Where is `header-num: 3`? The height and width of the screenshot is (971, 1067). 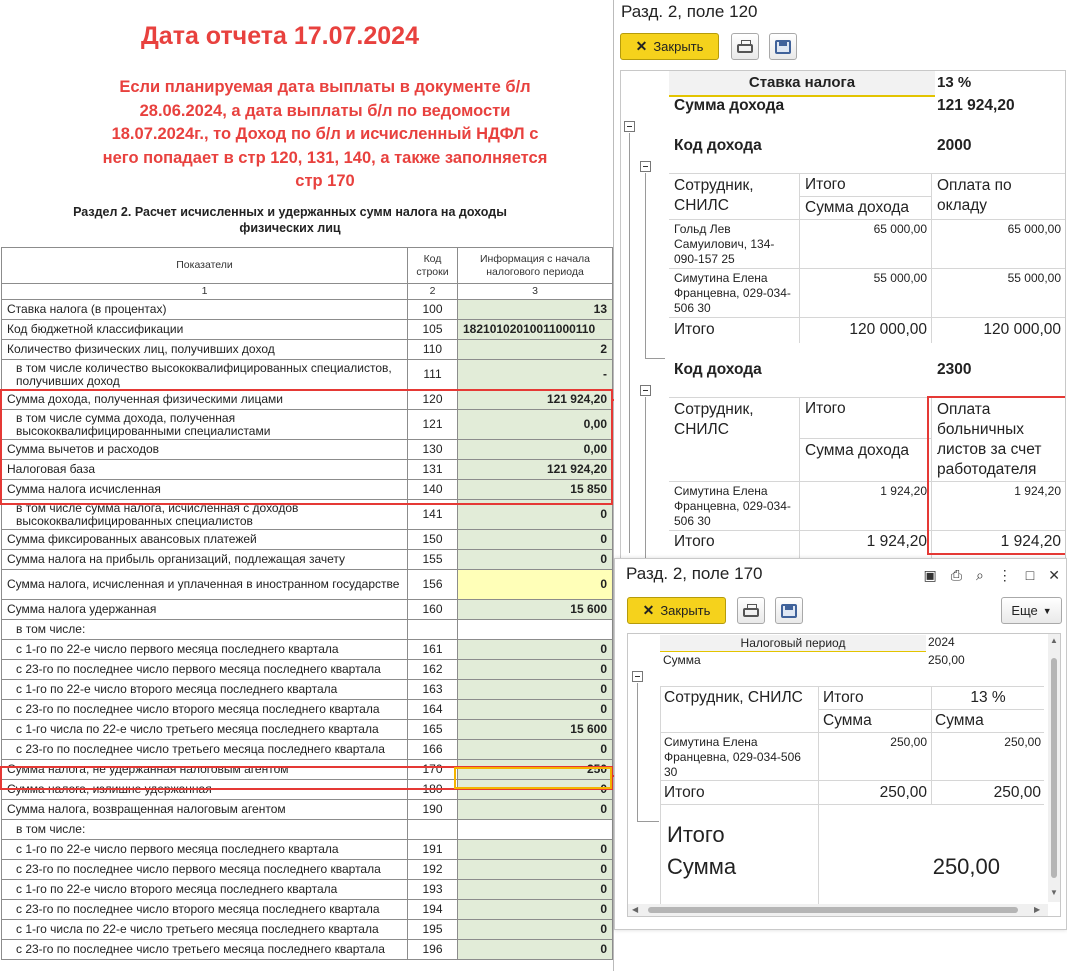 header-num: 3 is located at coordinates (535, 291).